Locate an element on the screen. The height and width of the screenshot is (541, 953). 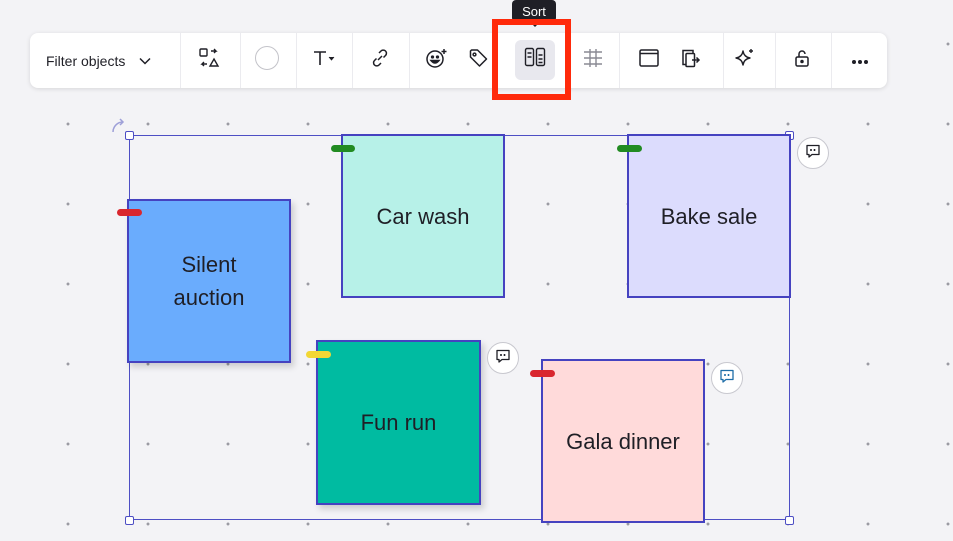
sort-button is located at coordinates (535, 60).